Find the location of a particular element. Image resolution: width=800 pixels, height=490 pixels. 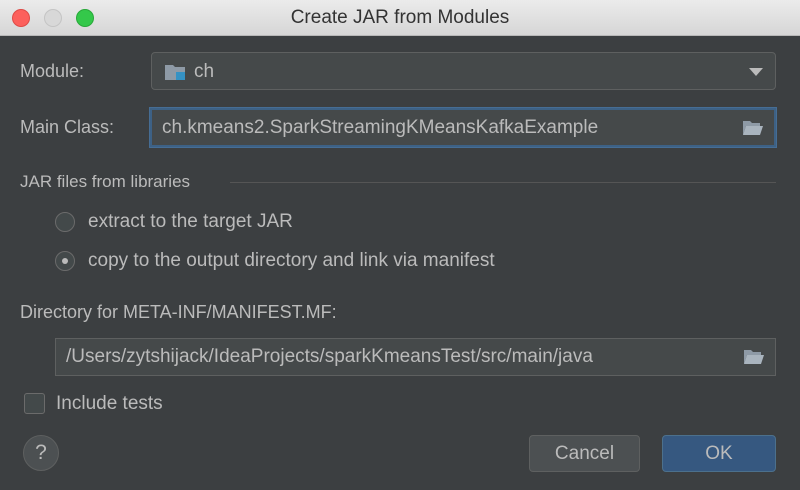

title-bar: Create JAR from Modules is located at coordinates (400, 18).